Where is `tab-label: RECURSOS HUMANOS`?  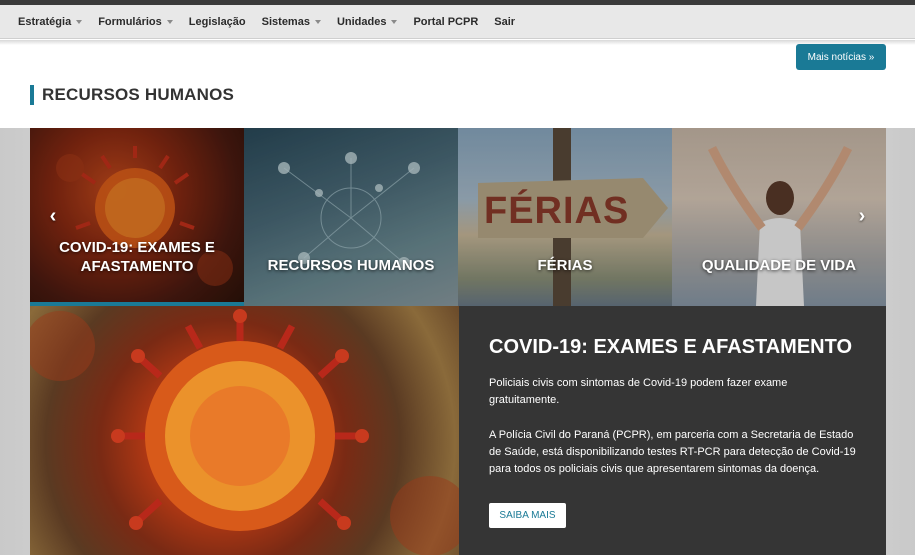 tab-label: RECURSOS HUMANOS is located at coordinates (351, 265).